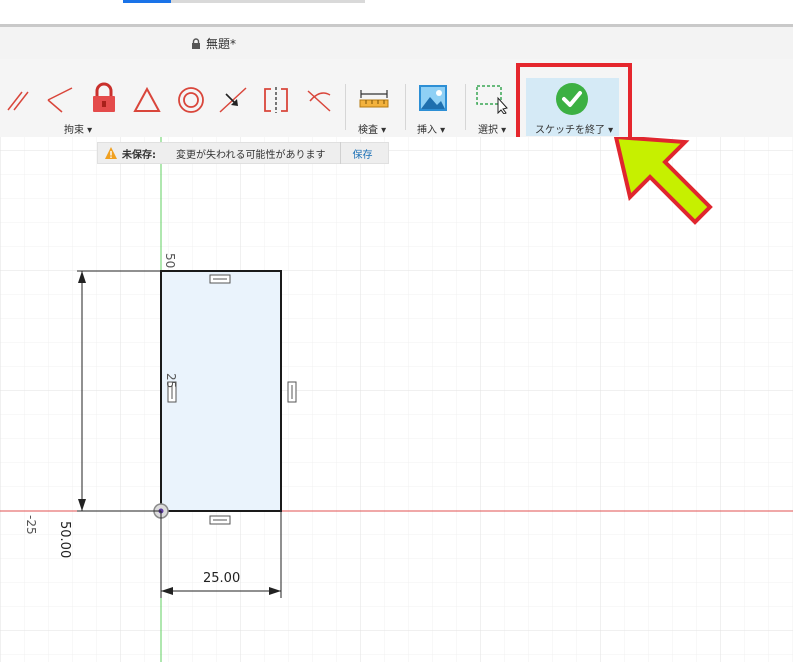 This screenshot has width=793, height=662. Describe the element at coordinates (396, 12) in the screenshot. I see `browser-tab-strip` at that location.